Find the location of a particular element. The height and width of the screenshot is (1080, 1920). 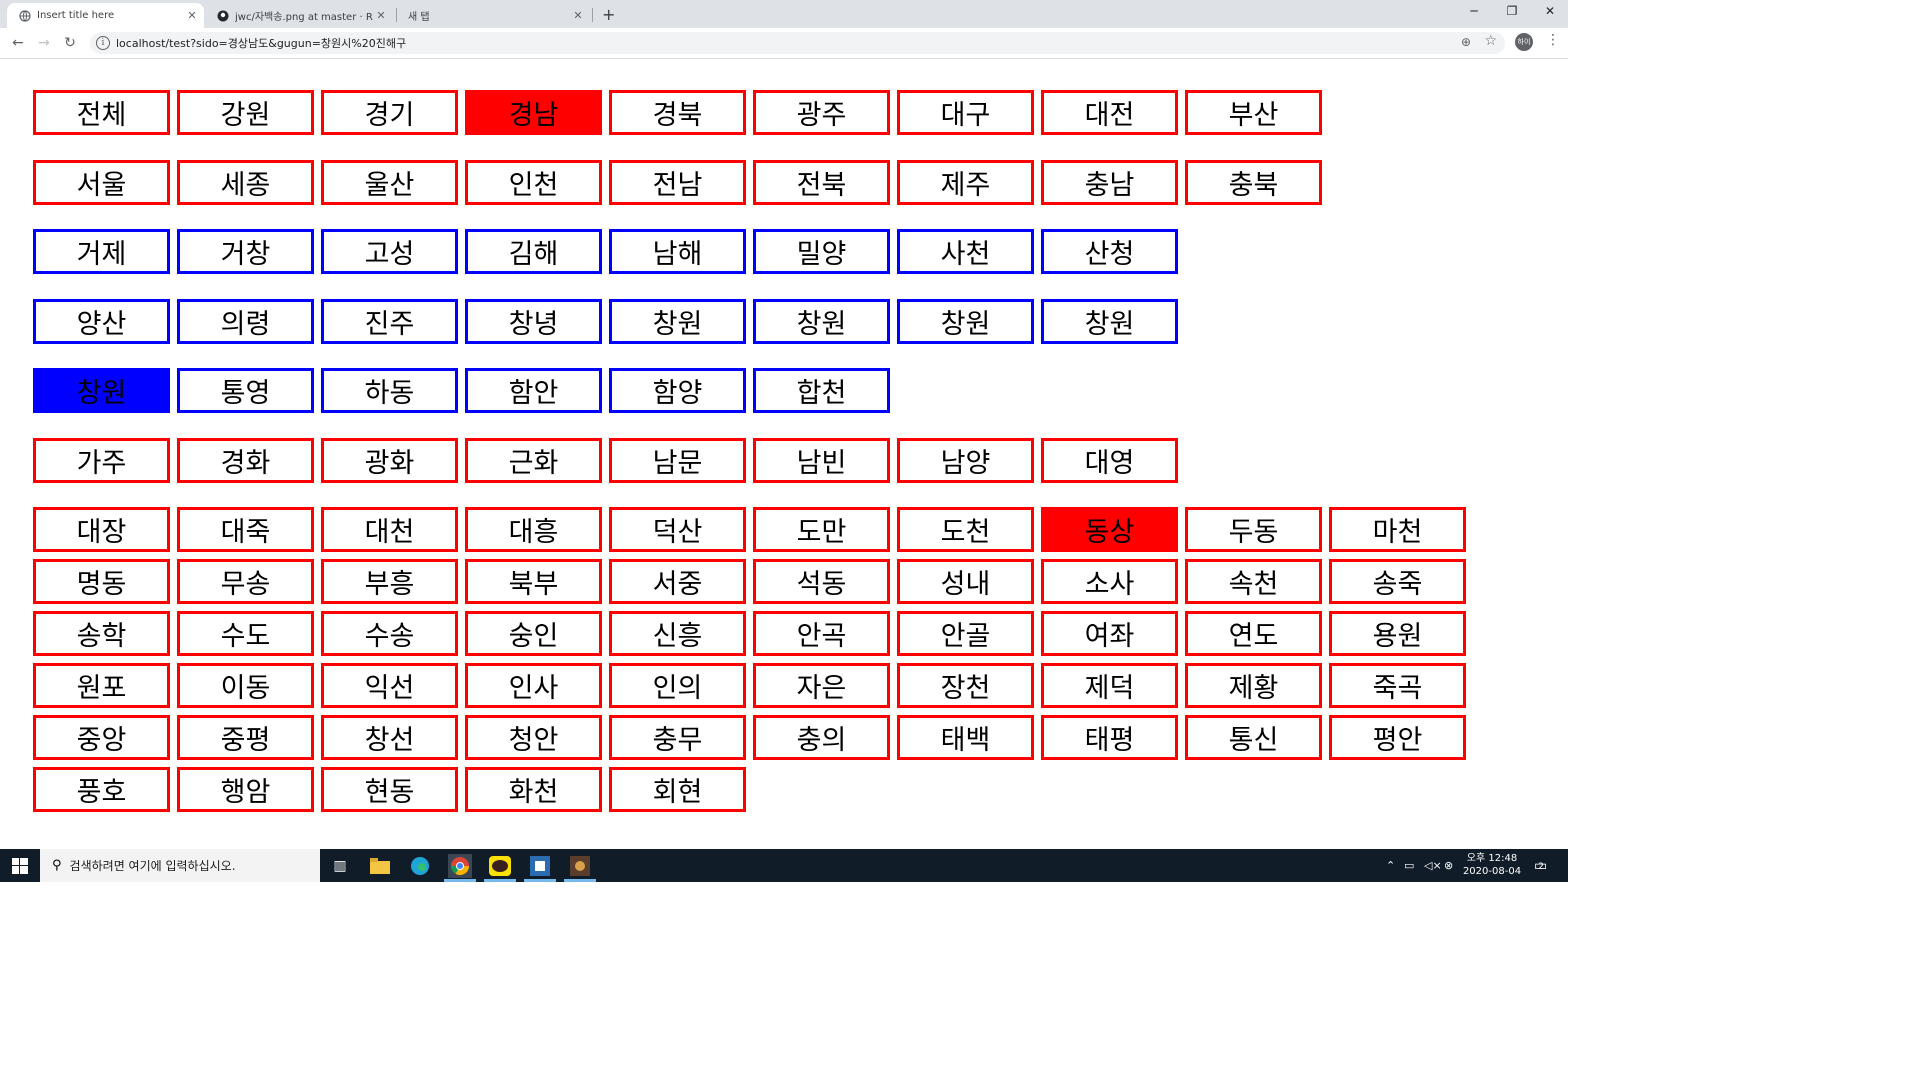

dong-button: 행암 is located at coordinates (245, 789).